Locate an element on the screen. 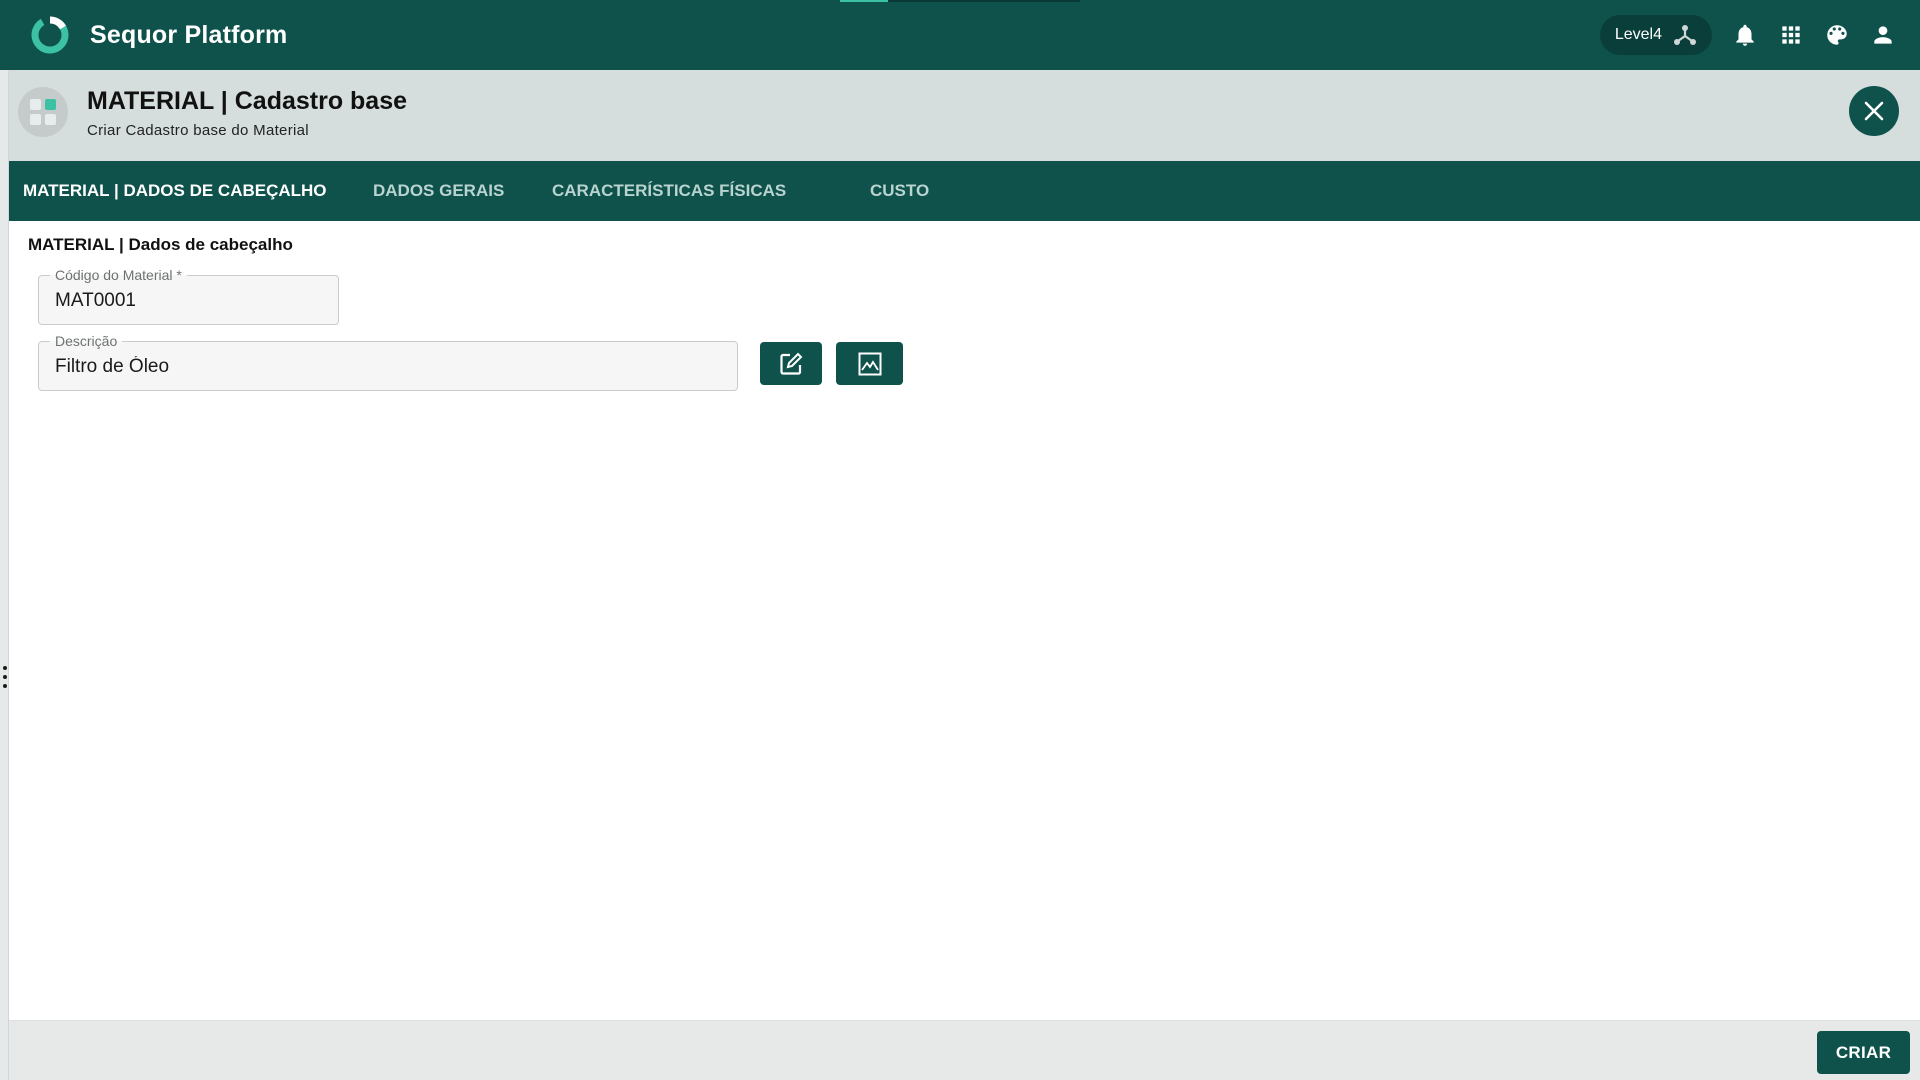 This screenshot has height=1080, width=1920. close-icon is located at coordinates (1874, 111).